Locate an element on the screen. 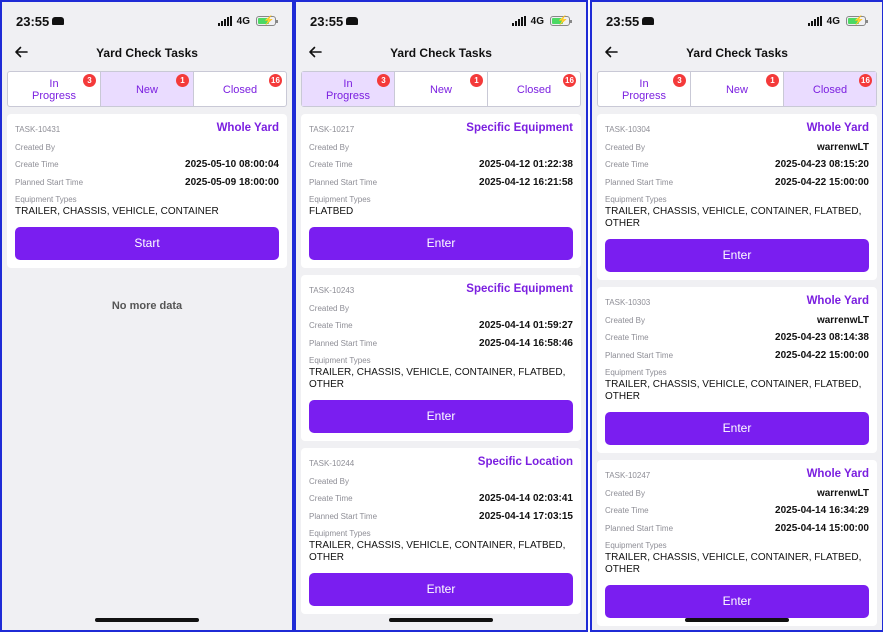 This screenshot has width=883, height=632. task-id: TASK-10244 is located at coordinates (332, 463).